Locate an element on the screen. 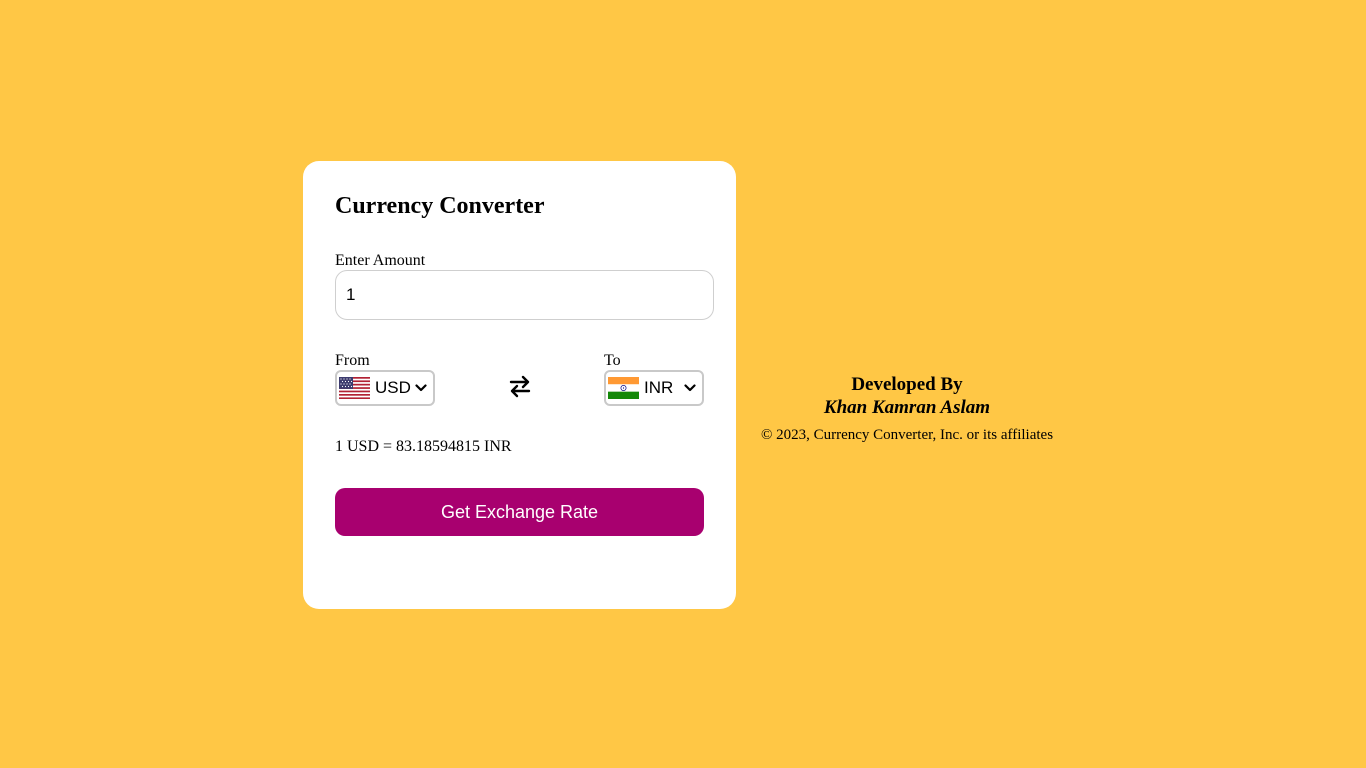 This screenshot has height=768, width=1366. to-label: To is located at coordinates (612, 360).